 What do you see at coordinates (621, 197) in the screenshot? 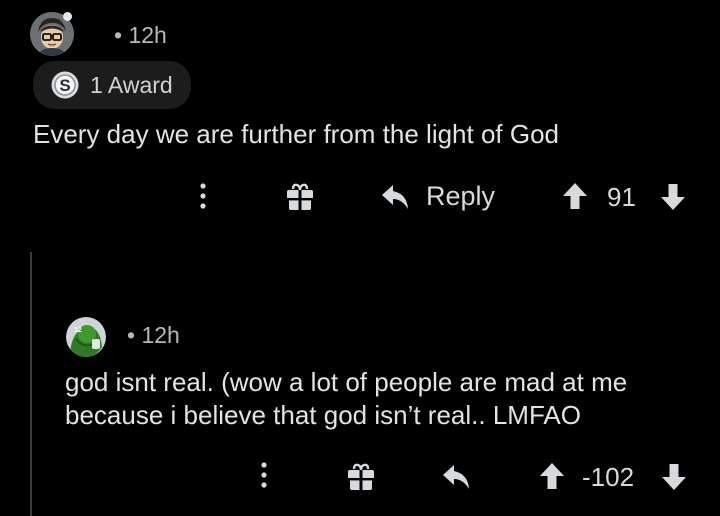
I see `vote-score: 91` at bounding box center [621, 197].